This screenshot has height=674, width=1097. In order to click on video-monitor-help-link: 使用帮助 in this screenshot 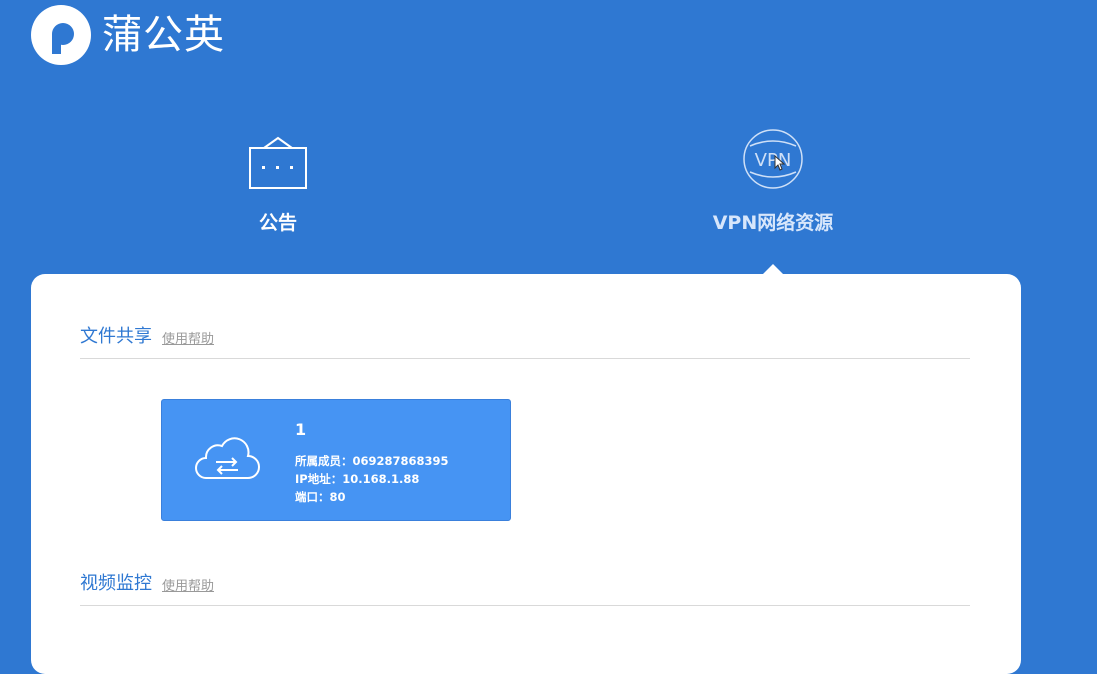, I will do `click(188, 584)`.